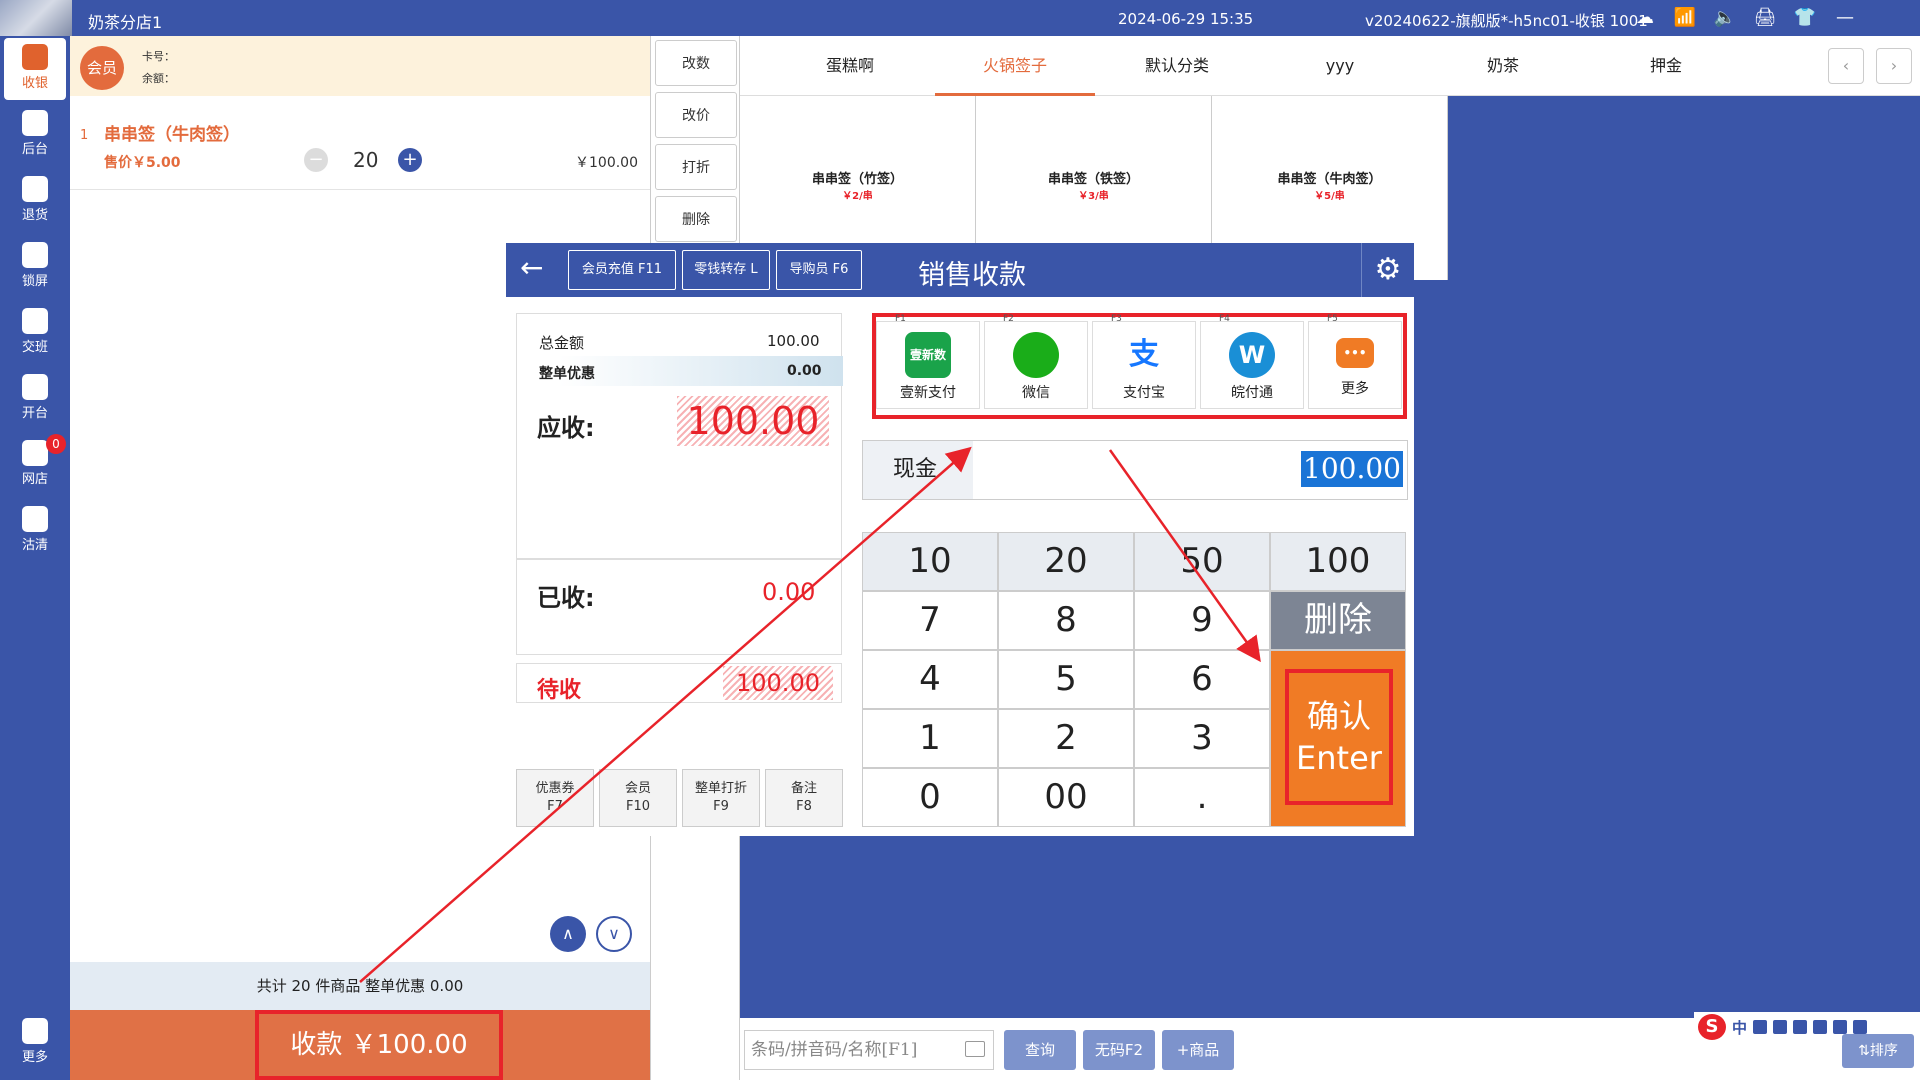 The height and width of the screenshot is (1080, 1920). What do you see at coordinates (622, 270) in the screenshot?
I see `member-recharge-button: 会员充值 F11` at bounding box center [622, 270].